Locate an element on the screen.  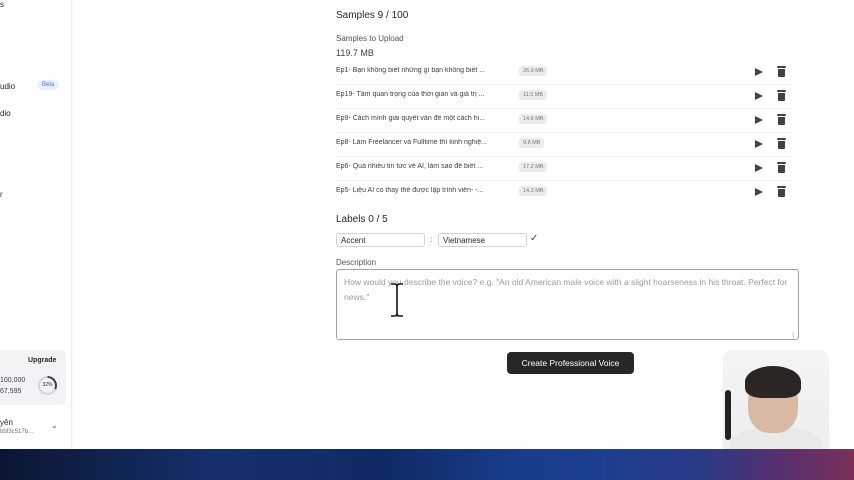
sample-size-badge: 11.5 MB is located at coordinates (533, 95).